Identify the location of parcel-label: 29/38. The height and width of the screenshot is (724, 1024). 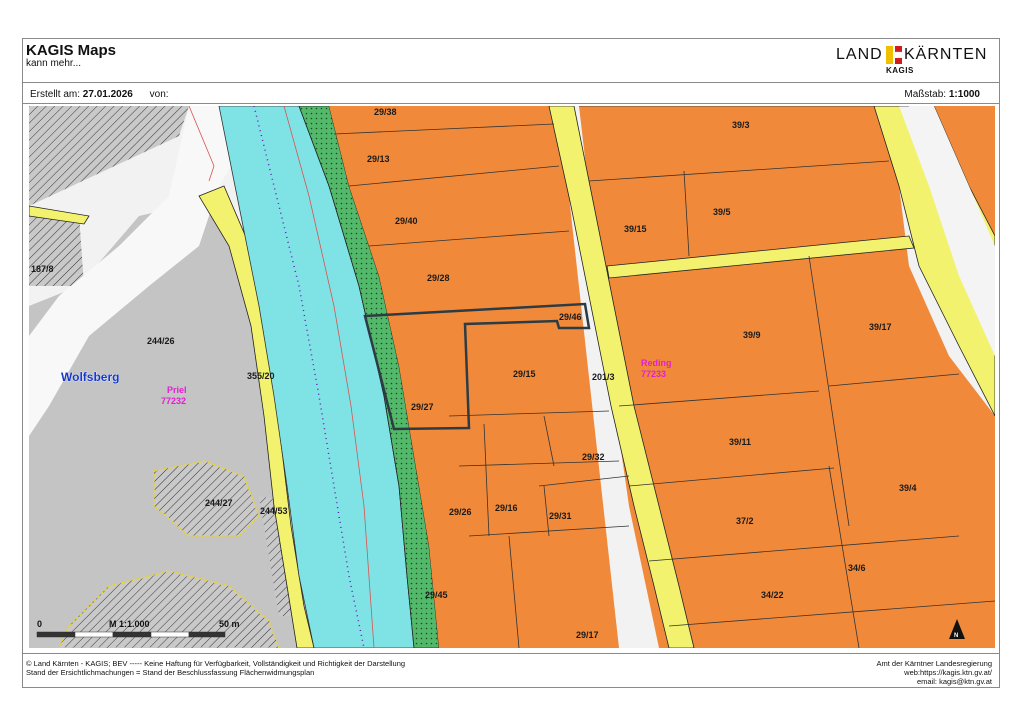
(385, 112).